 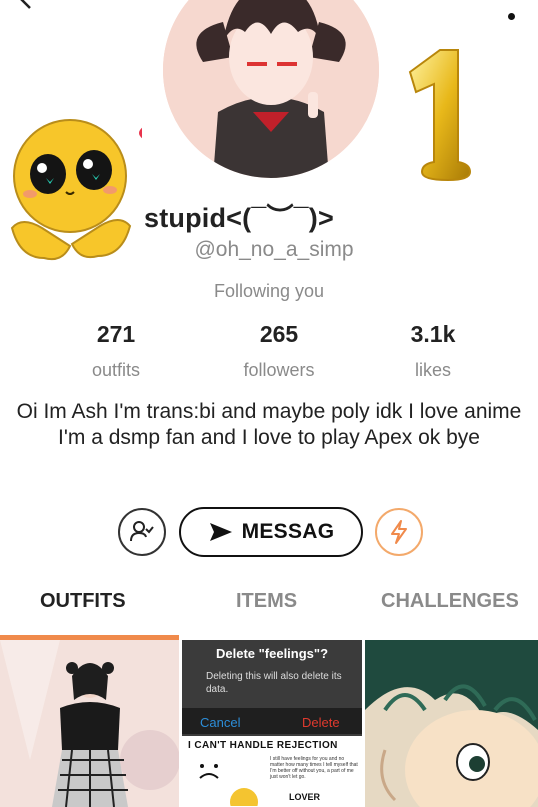 I want to click on meme-stamp: LOVER, so click(x=305, y=797).